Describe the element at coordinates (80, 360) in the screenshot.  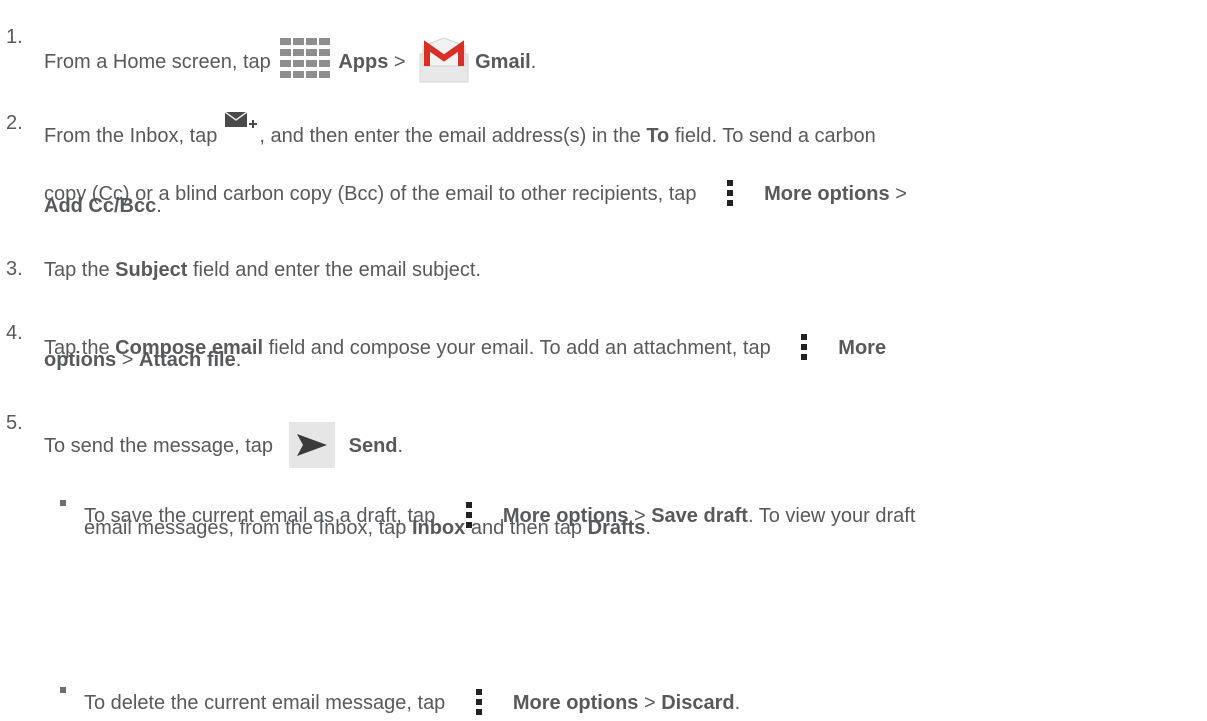
I see `options-label: options` at that location.